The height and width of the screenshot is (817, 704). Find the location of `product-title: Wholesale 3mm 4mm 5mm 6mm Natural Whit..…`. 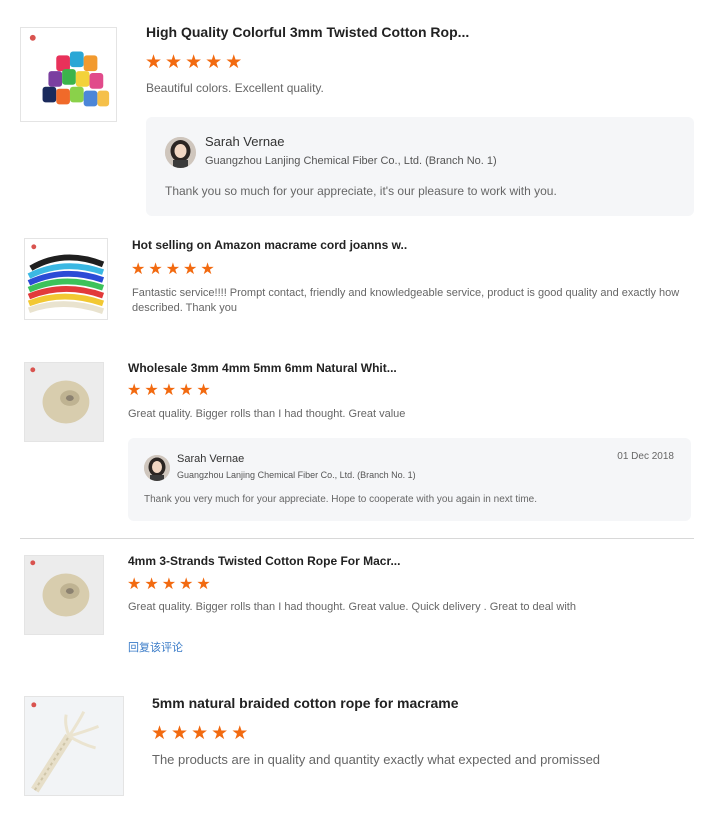

product-title: Wholesale 3mm 4mm 5mm 6mm Natural Whit..… is located at coordinates (262, 368).